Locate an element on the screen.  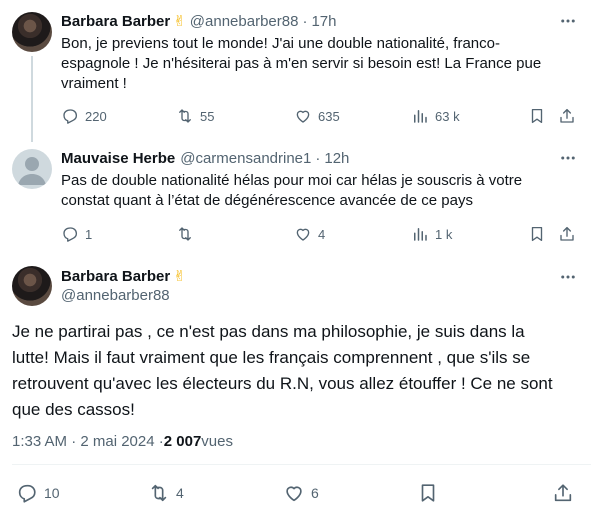
reply-button: 220 is located at coordinates (84, 116).